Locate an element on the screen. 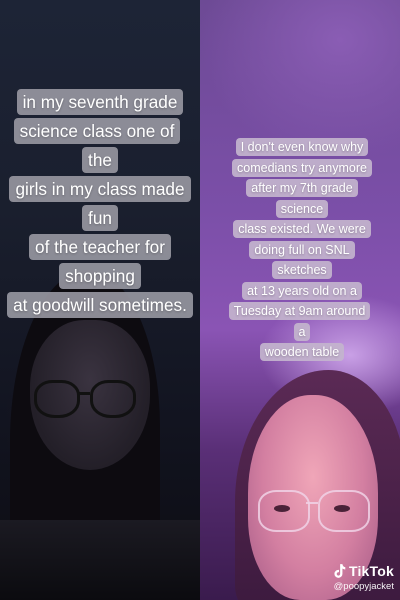  left-caption-line: science class one of the is located at coordinates (97, 145).